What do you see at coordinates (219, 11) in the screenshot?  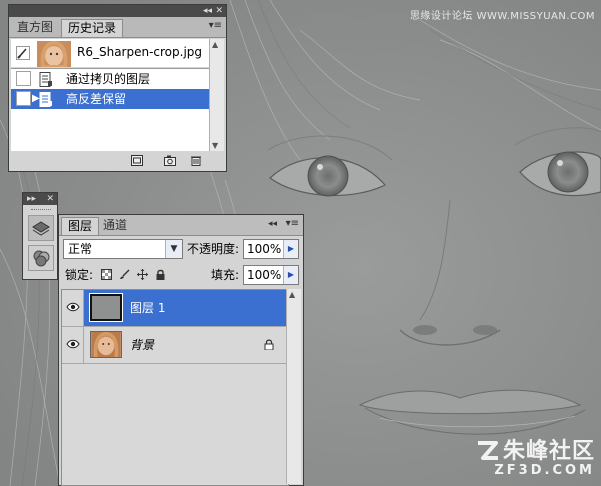 I see `close-panel-icon: ✕` at bounding box center [219, 11].